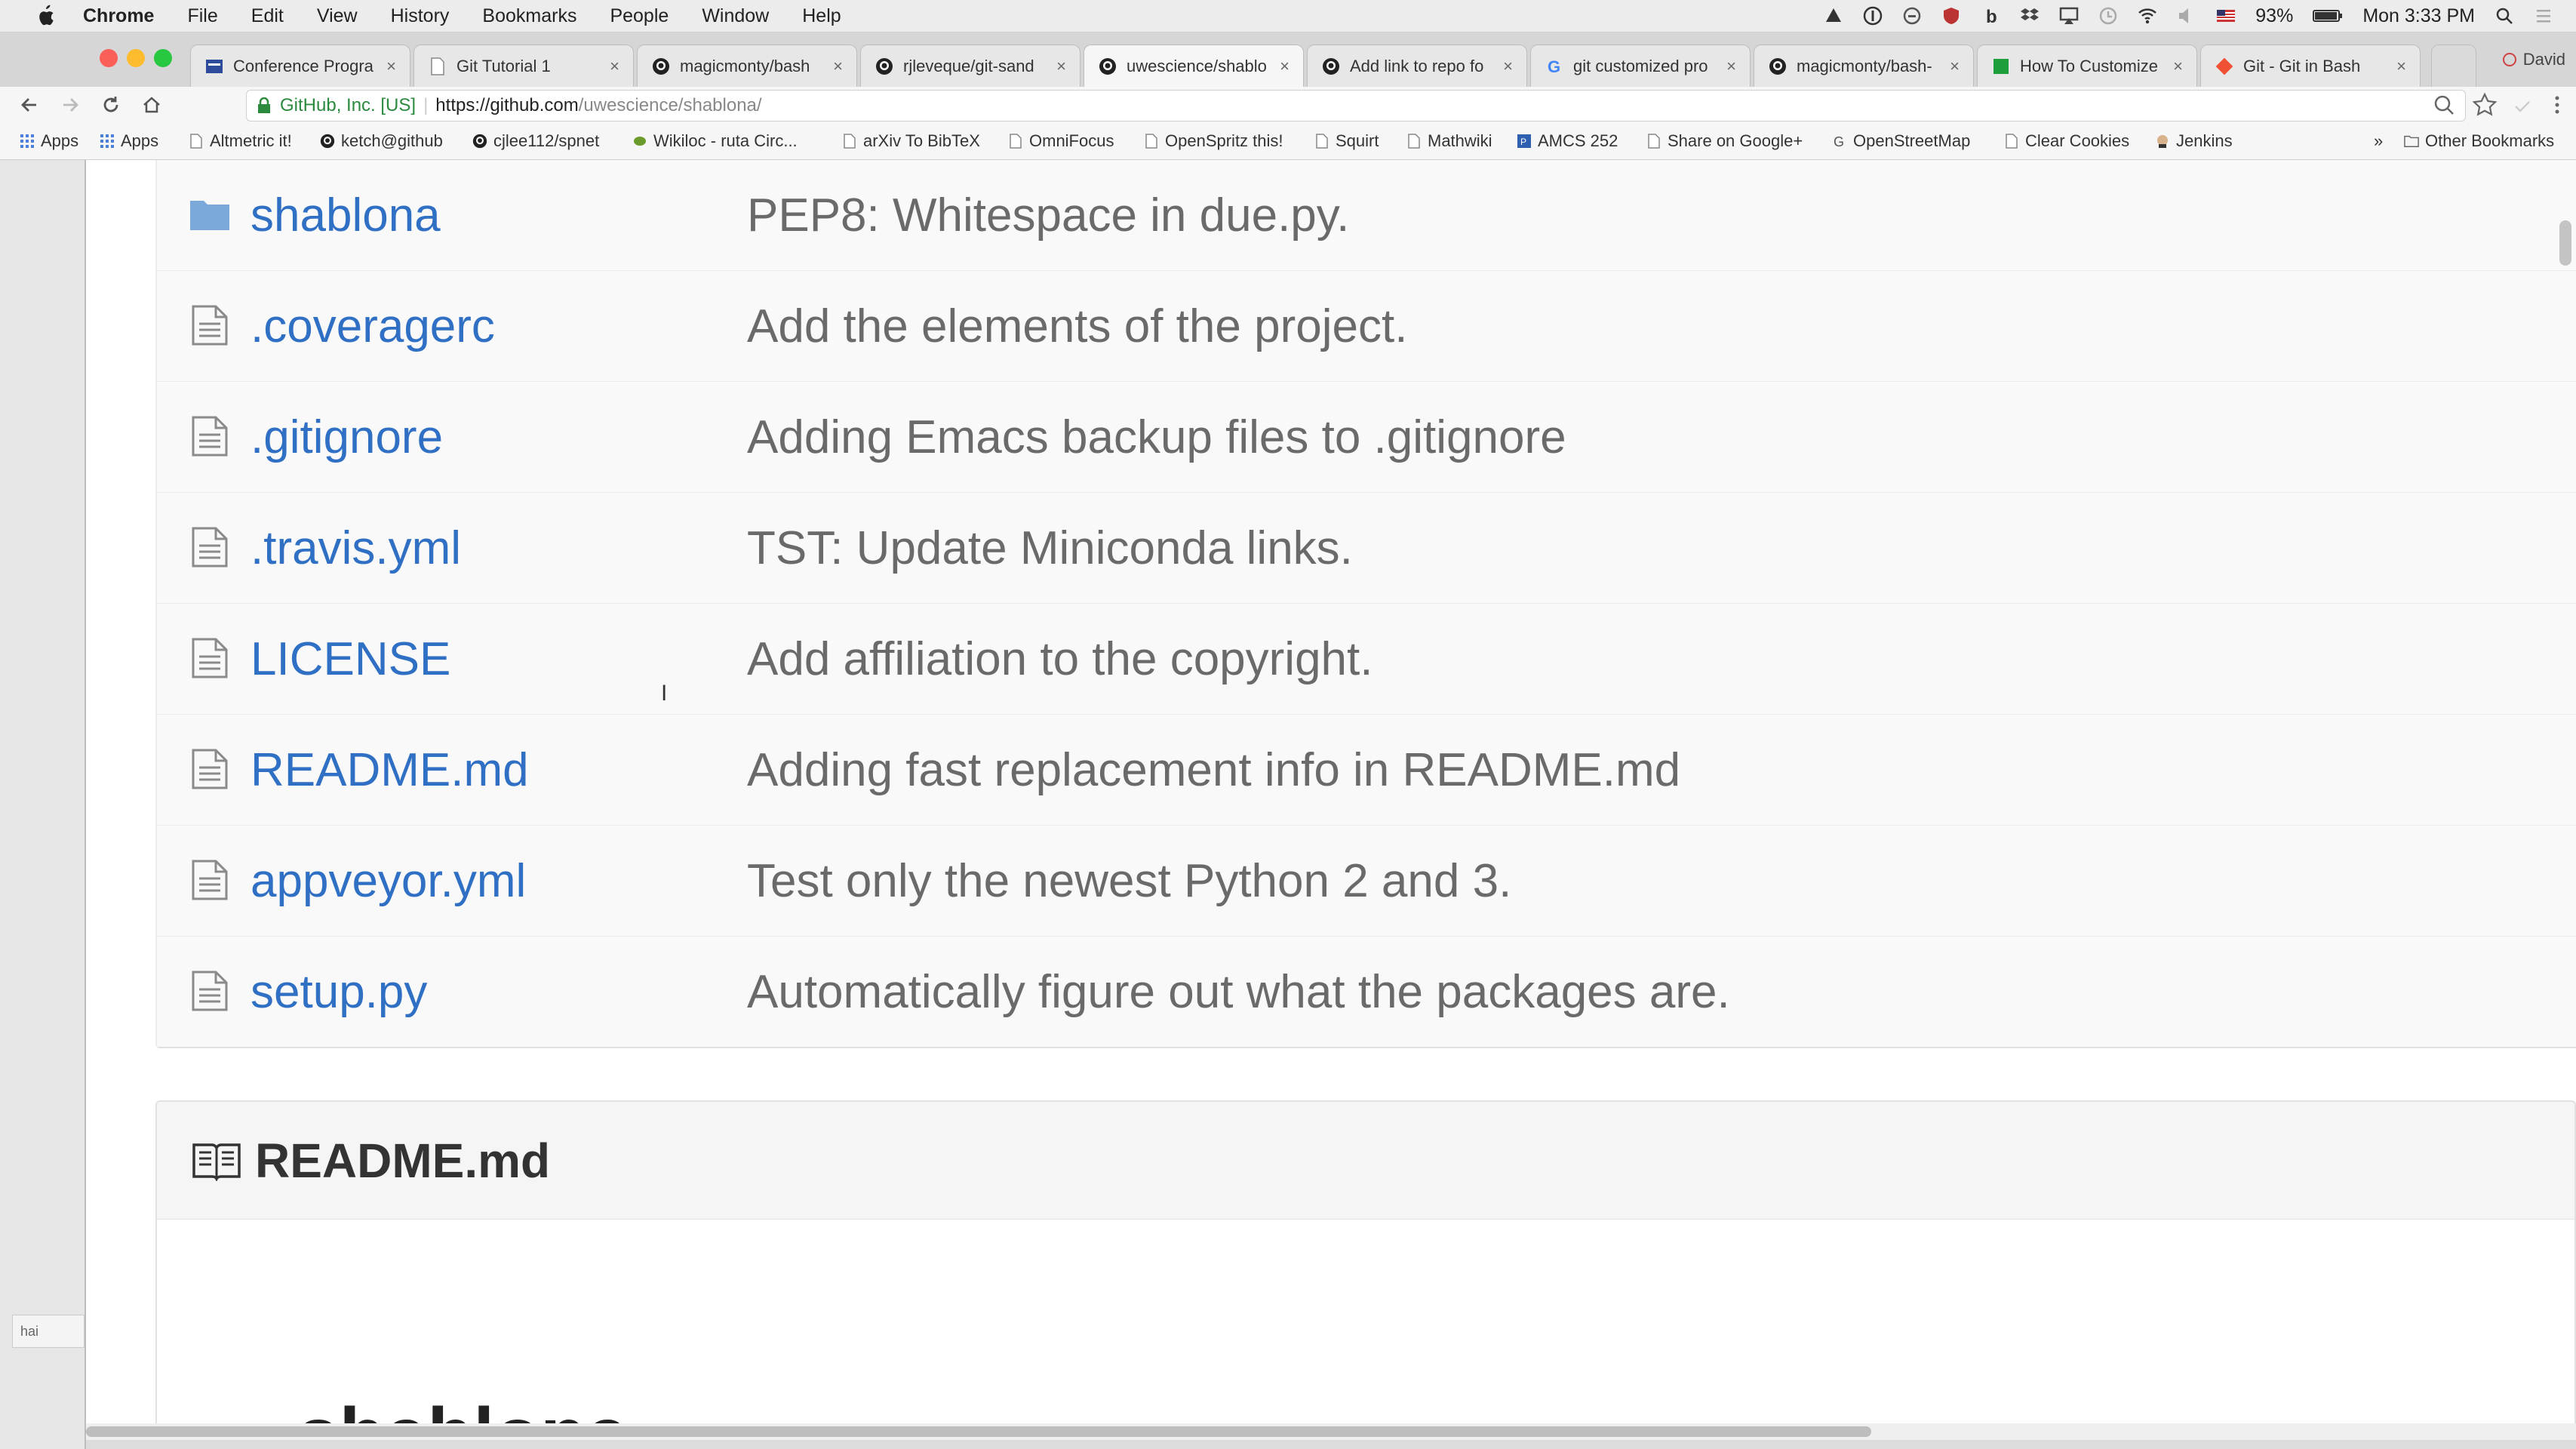 Image resolution: width=2576 pixels, height=1449 pixels. I want to click on dropbox-icon, so click(2030, 16).